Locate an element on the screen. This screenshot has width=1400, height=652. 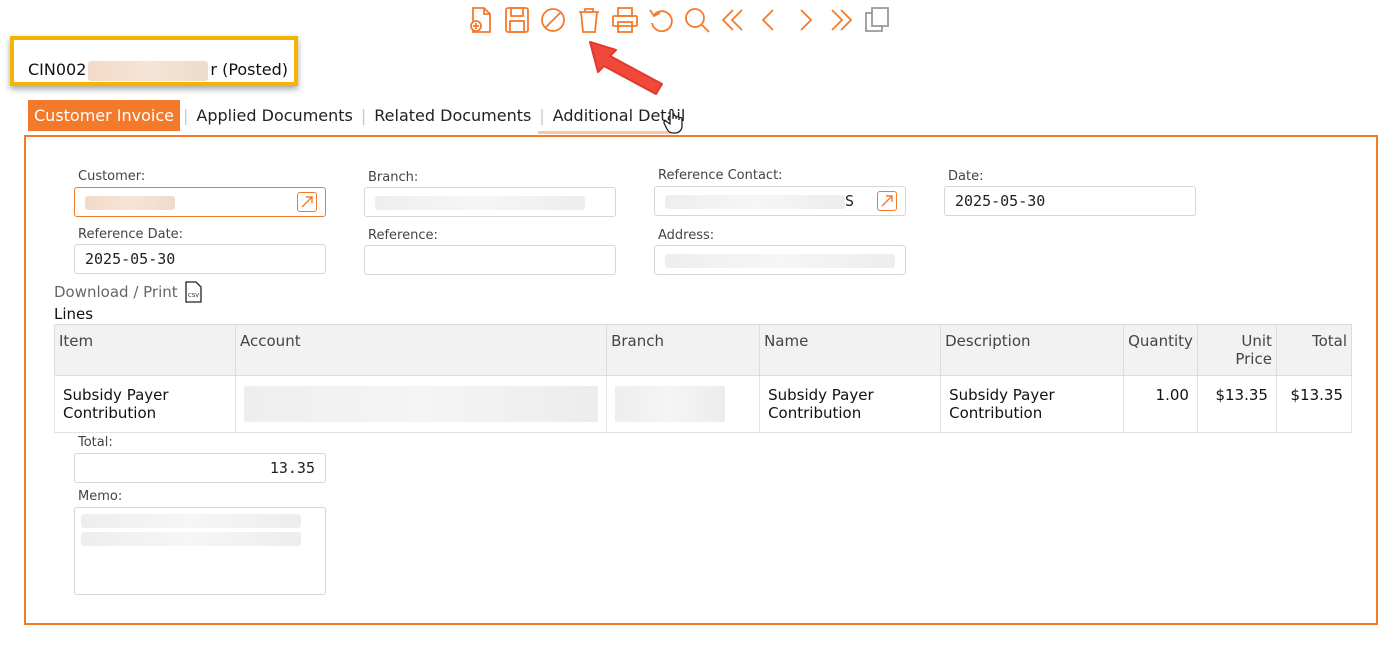
copy-button is located at coordinates (877, 20).